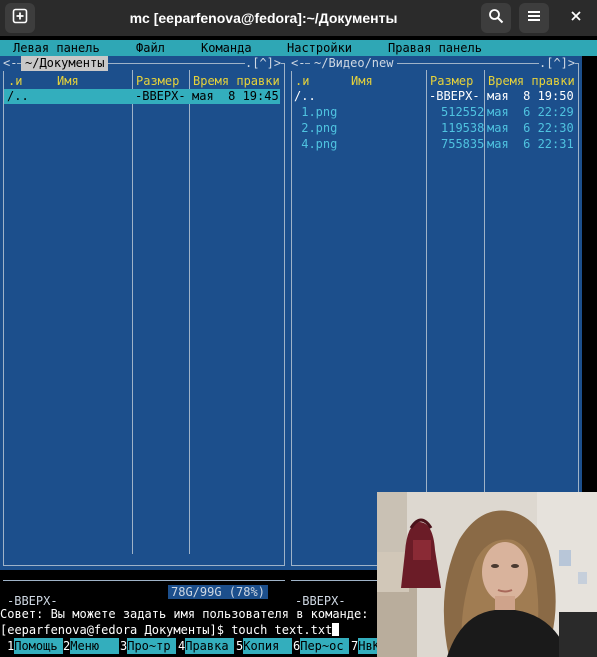 The image size is (597, 657). I want to click on window-title: mc [eeparfenova@fedora]:~/Документы, so click(263, 18).